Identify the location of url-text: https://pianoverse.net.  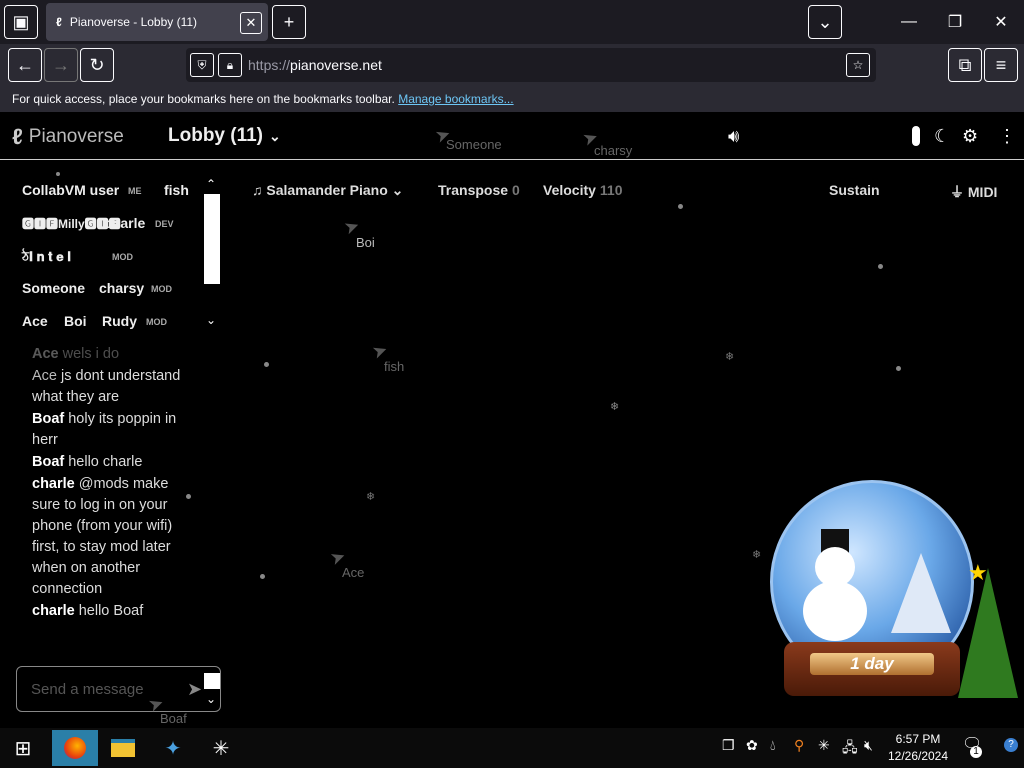
(315, 65).